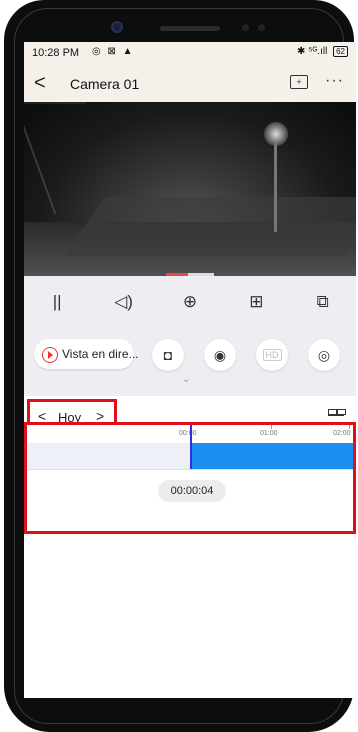  I want to click on more-icon: ···, so click(334, 81).